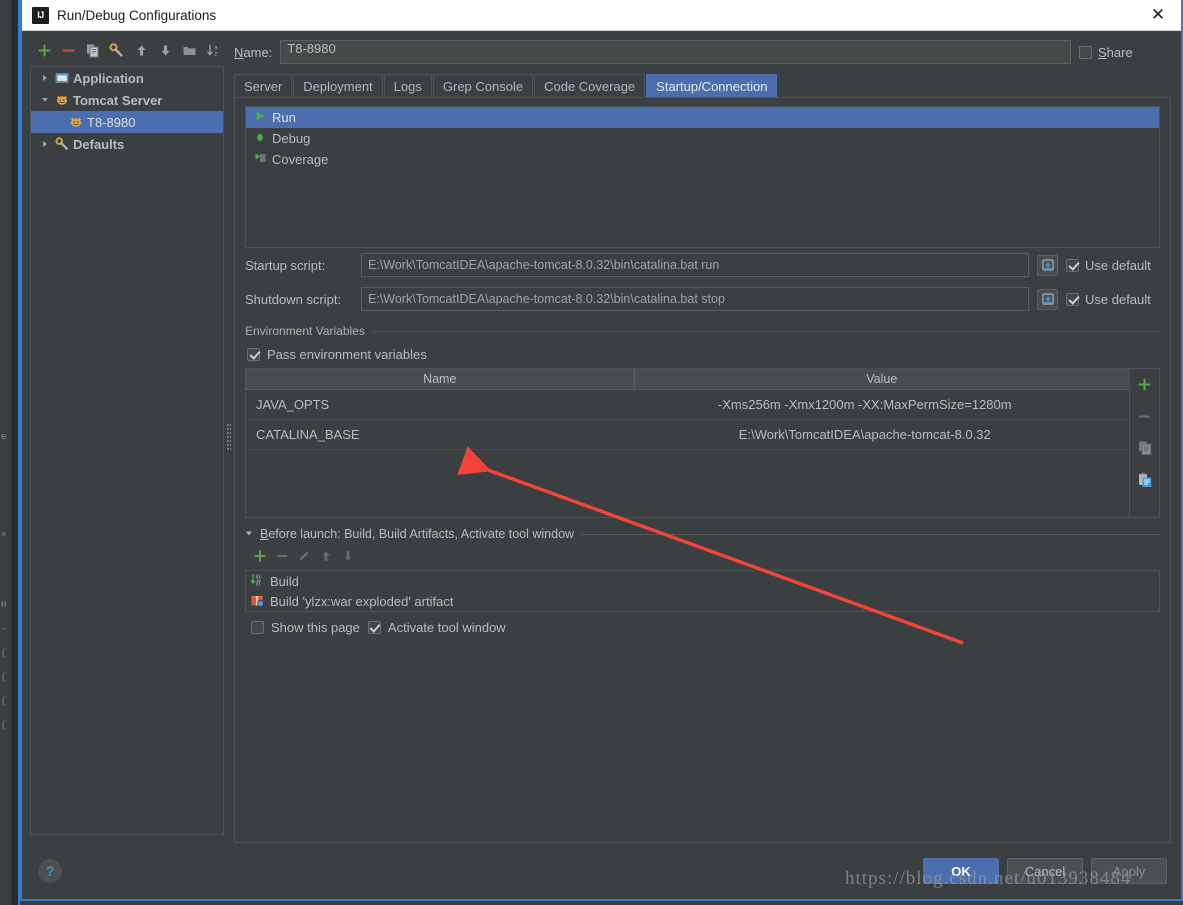 The image size is (1183, 905). Describe the element at coordinates (62, 78) in the screenshot. I see `application-icon` at that location.